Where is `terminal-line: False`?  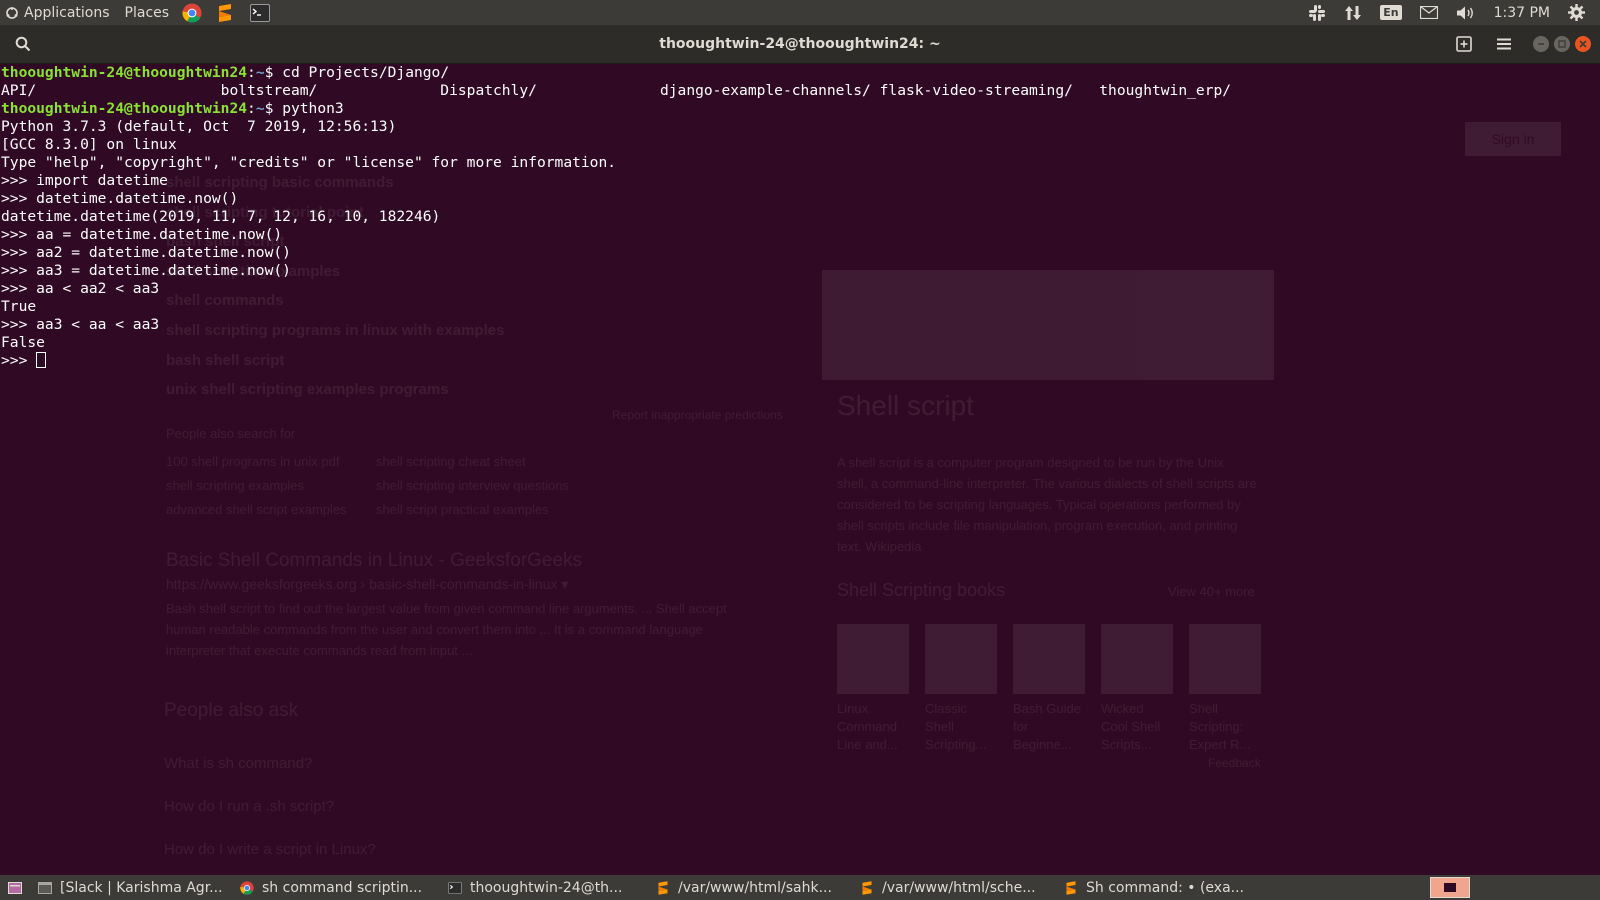
terminal-line: False is located at coordinates (23, 342).